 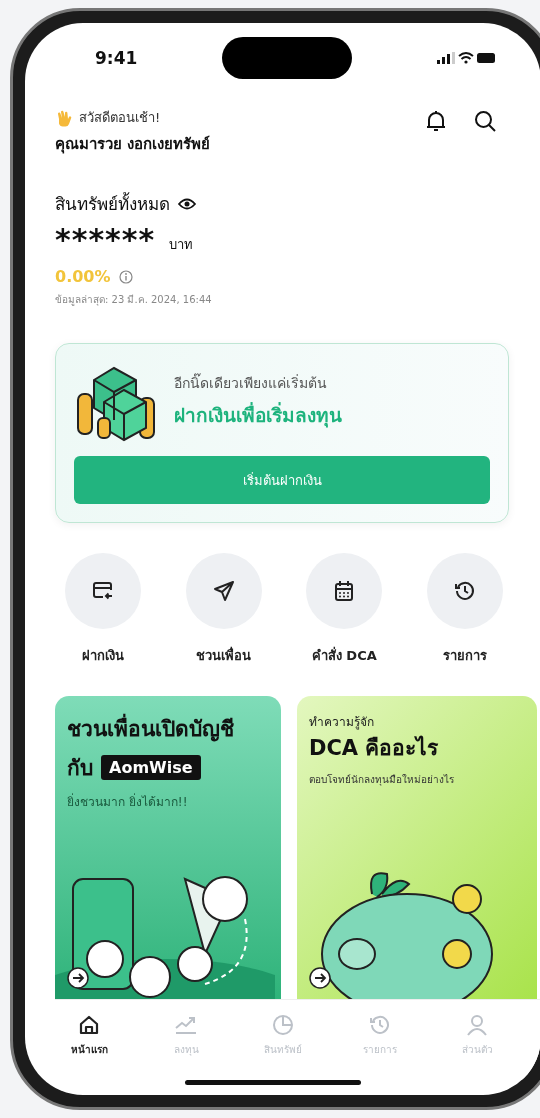 What do you see at coordinates (258, 415) in the screenshot?
I see `deposit-card-title: ฝากเงินเพื่อเริ่มลงทุน` at bounding box center [258, 415].